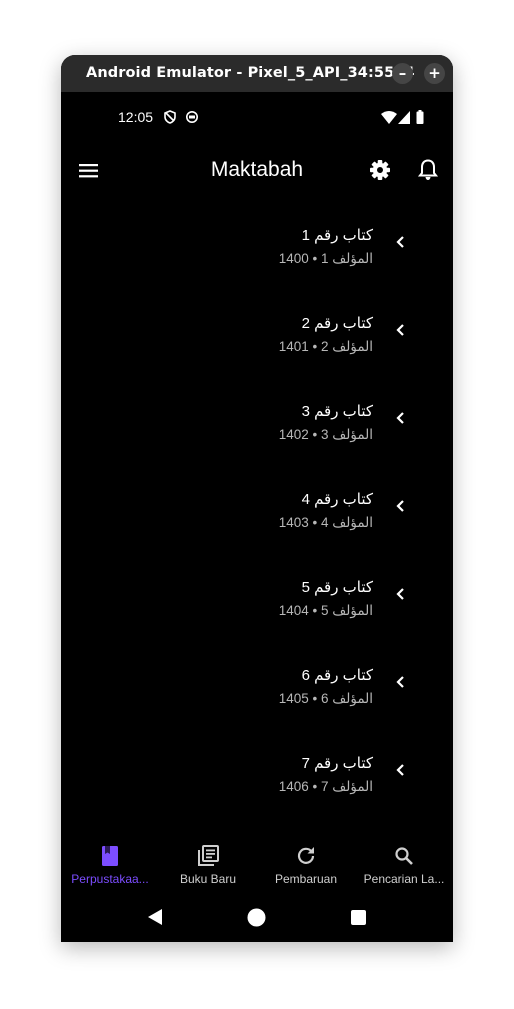 The image size is (514, 1009). Describe the element at coordinates (325, 346) in the screenshot. I see `book-subtitle: المؤلف 2 • 1401` at that location.